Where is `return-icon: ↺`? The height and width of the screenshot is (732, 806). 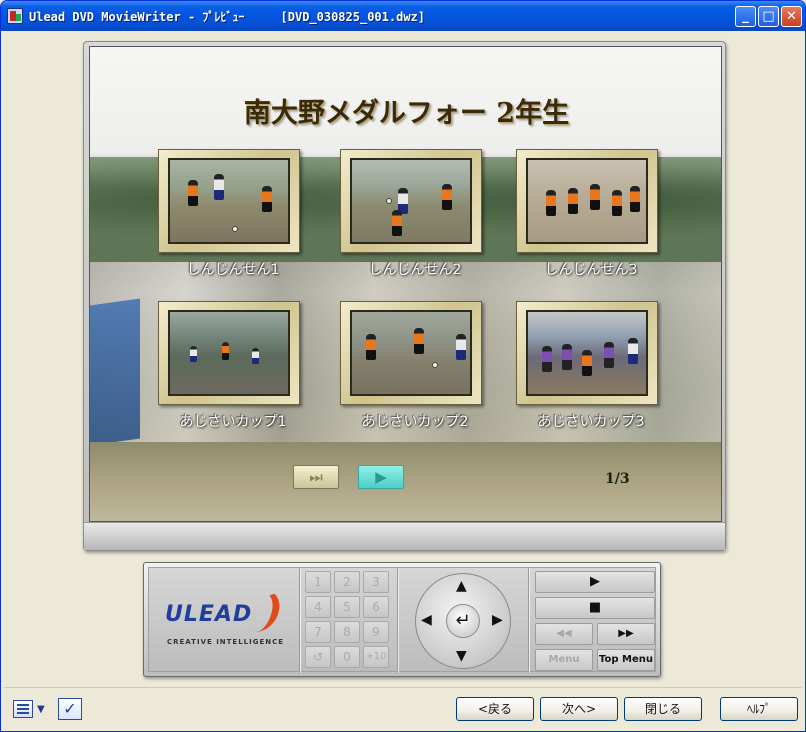
return-icon: ↺ is located at coordinates (318, 657).